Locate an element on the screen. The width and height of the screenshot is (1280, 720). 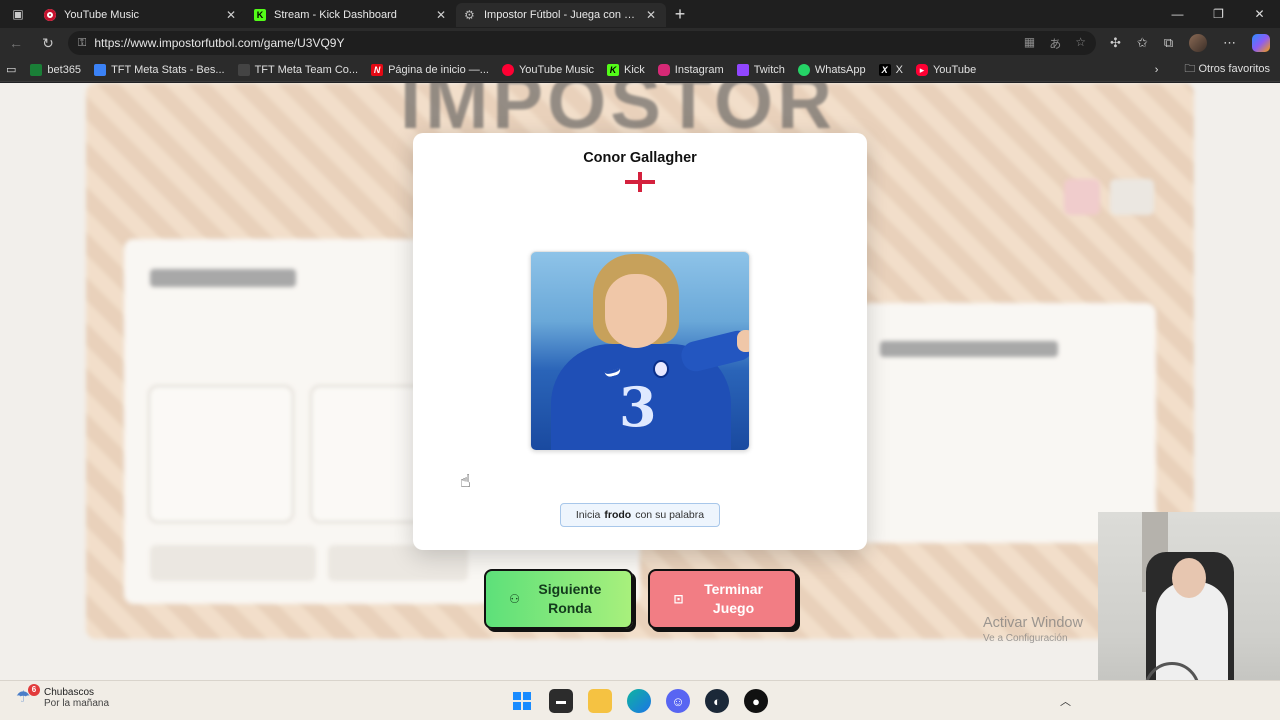
next-round-label: Siguiente Ronda is located at coordinates (570, 598).